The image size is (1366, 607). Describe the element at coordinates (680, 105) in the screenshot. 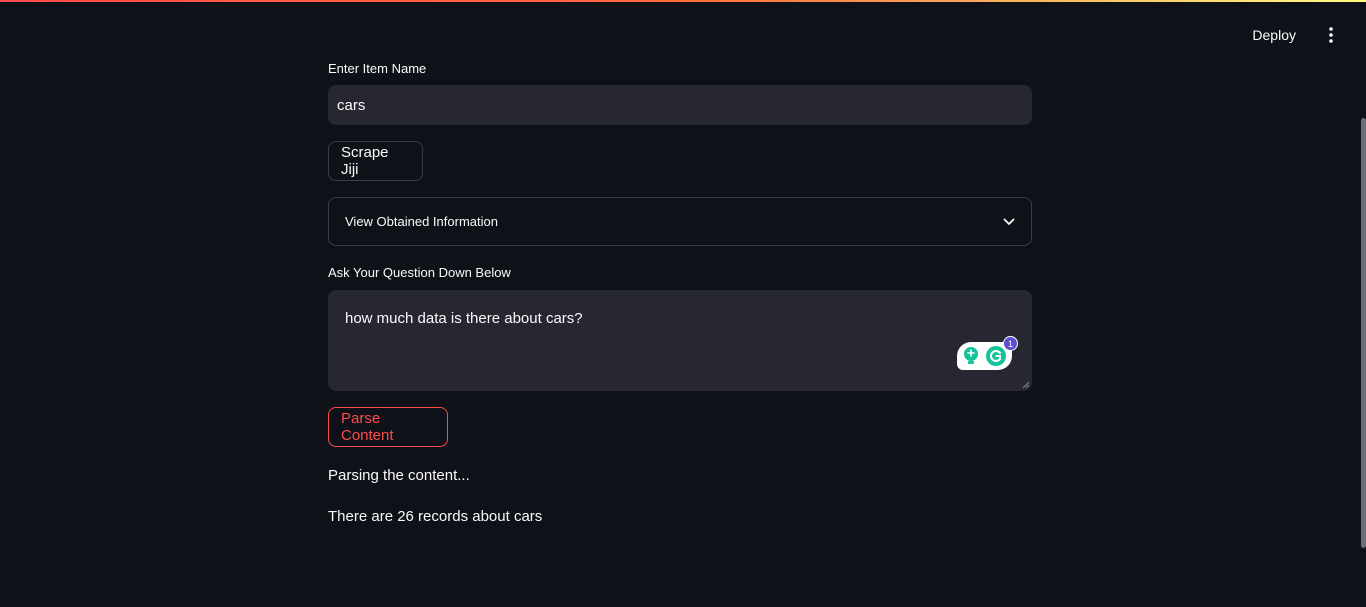

I see `item-name-input: cars` at that location.